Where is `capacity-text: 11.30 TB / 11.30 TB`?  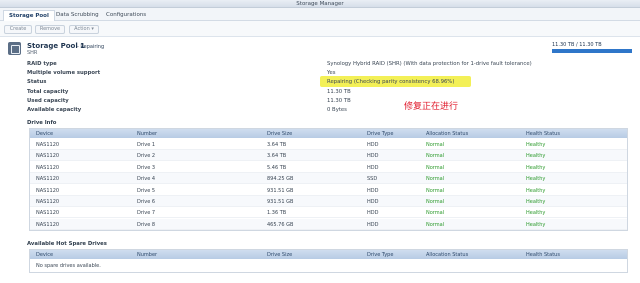 capacity-text: 11.30 TB / 11.30 TB is located at coordinates (577, 45).